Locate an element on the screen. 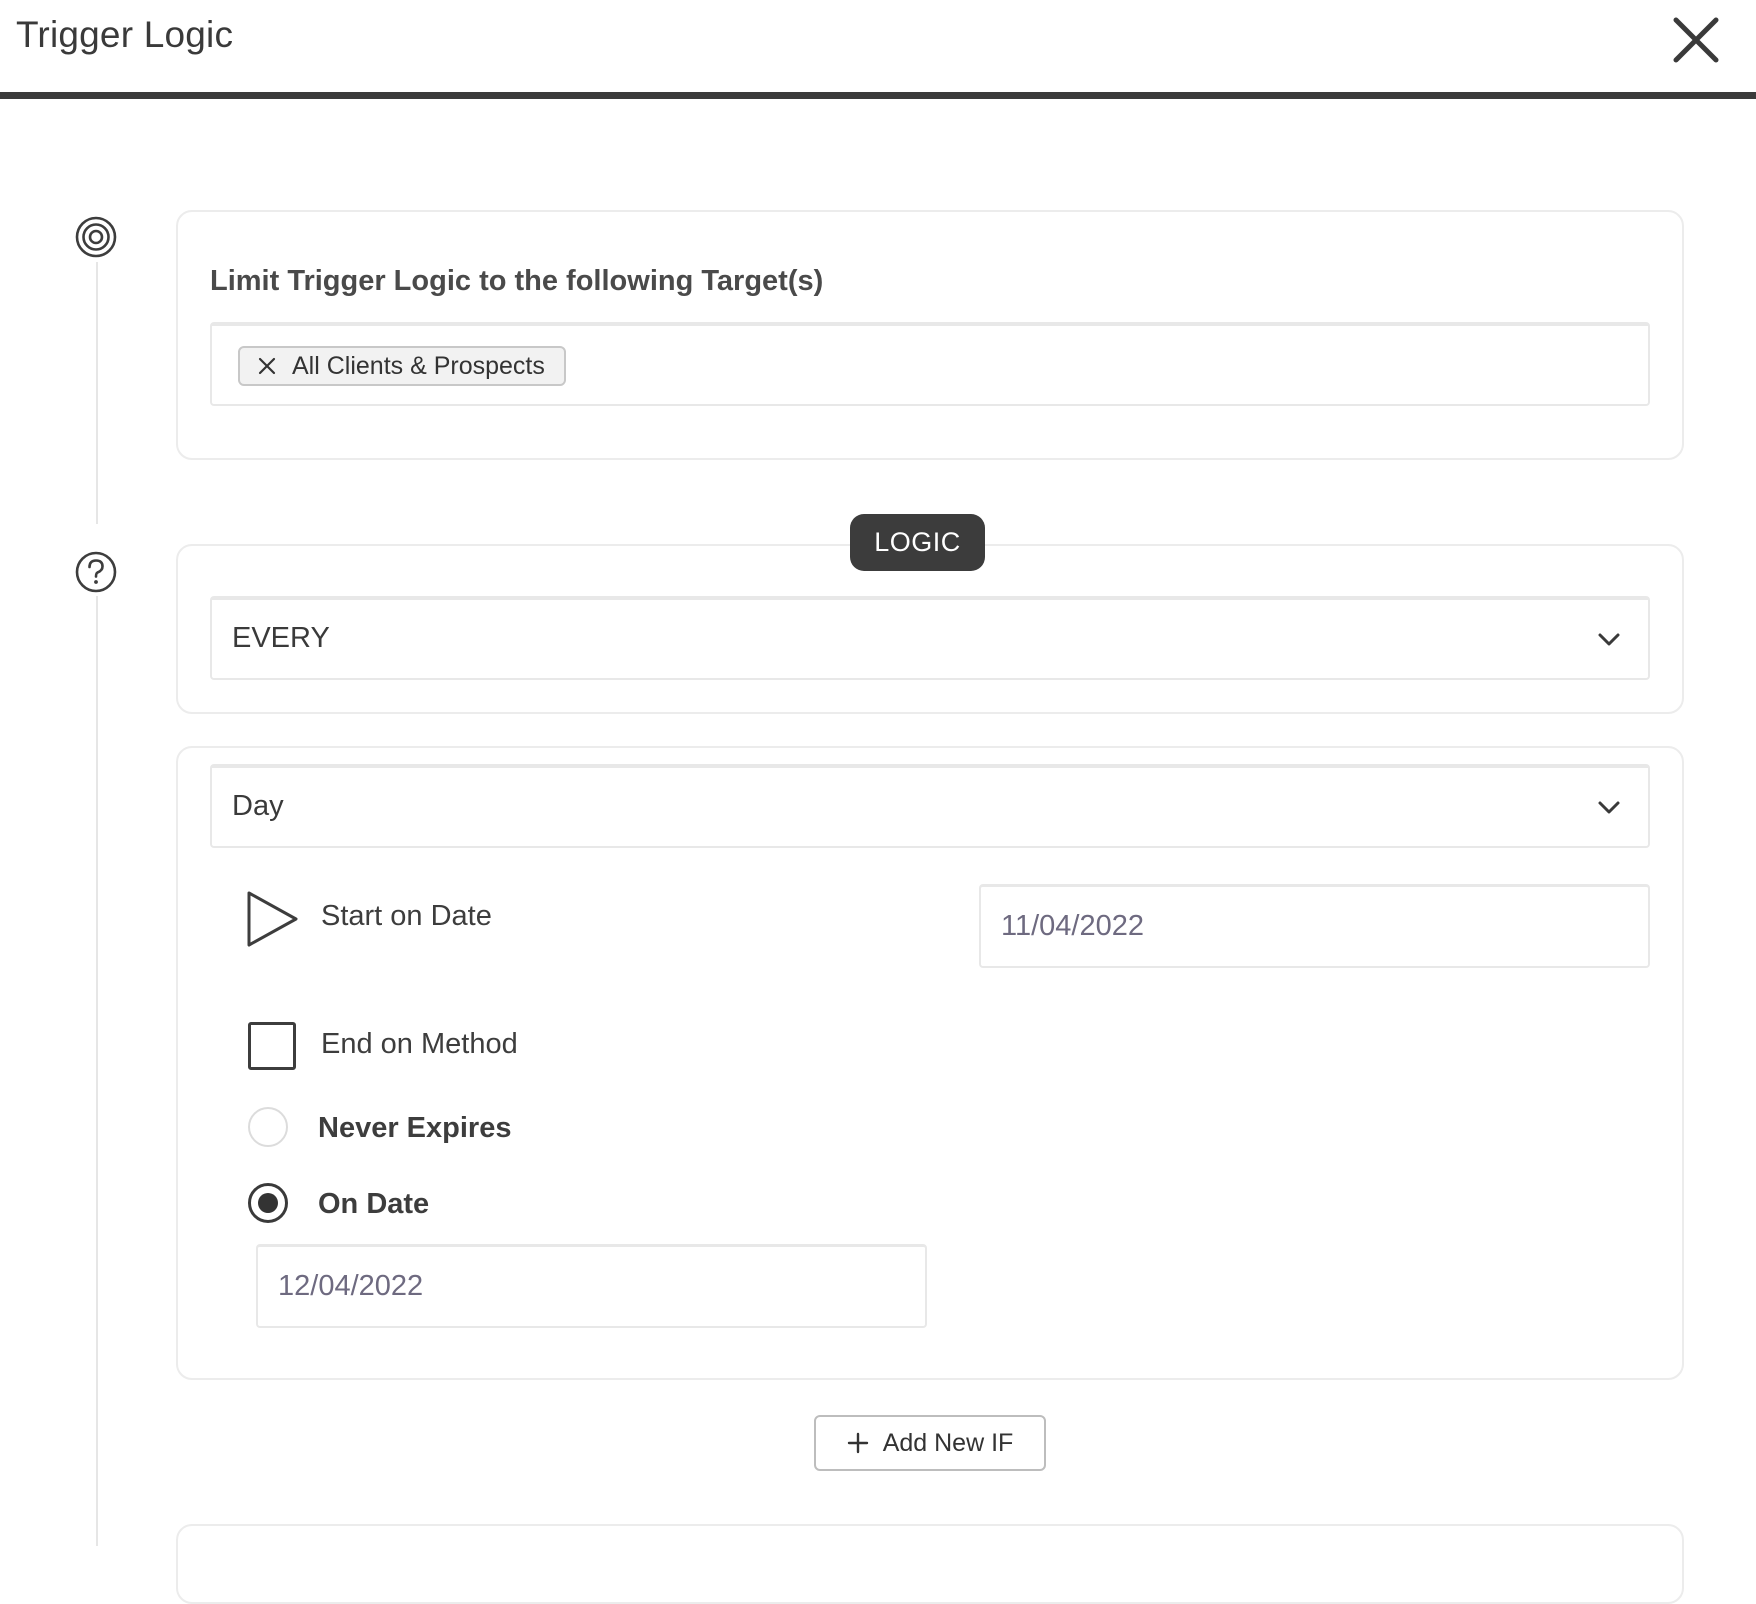 The image size is (1756, 1604). target-tag-label: All Clients & Prospects is located at coordinates (418, 365).